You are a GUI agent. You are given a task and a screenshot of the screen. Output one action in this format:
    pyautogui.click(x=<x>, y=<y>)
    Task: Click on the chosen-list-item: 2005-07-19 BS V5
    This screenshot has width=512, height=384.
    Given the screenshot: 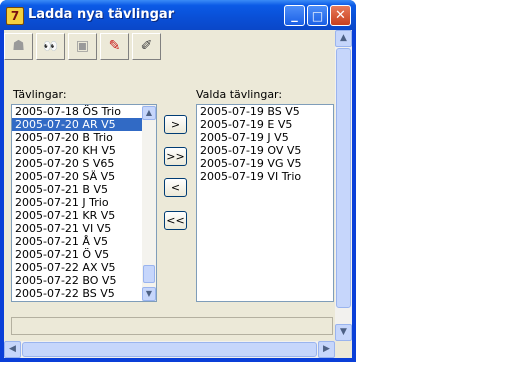 What is the action you would take?
    pyautogui.click(x=265, y=111)
    